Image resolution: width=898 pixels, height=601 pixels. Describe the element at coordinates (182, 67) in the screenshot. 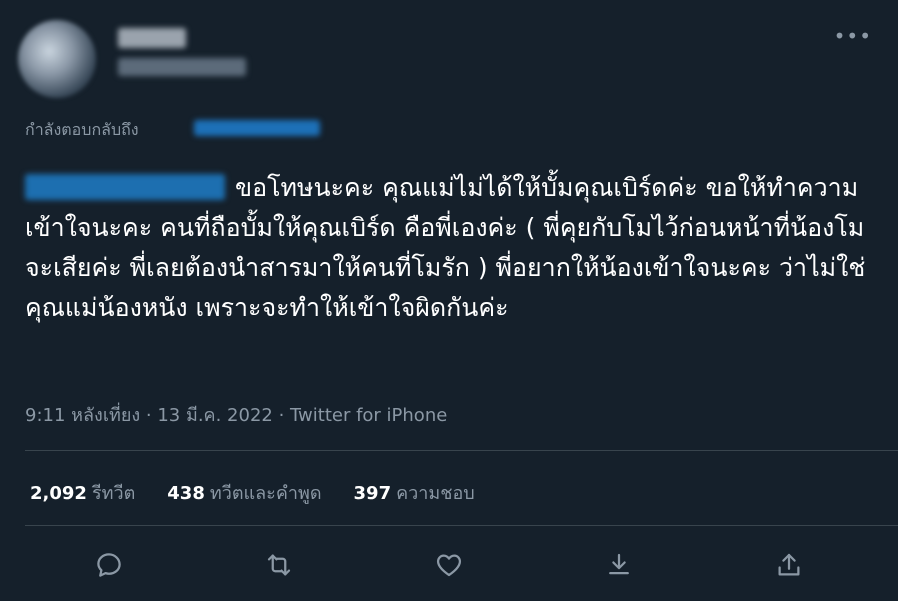

I see `handle-redacted` at that location.